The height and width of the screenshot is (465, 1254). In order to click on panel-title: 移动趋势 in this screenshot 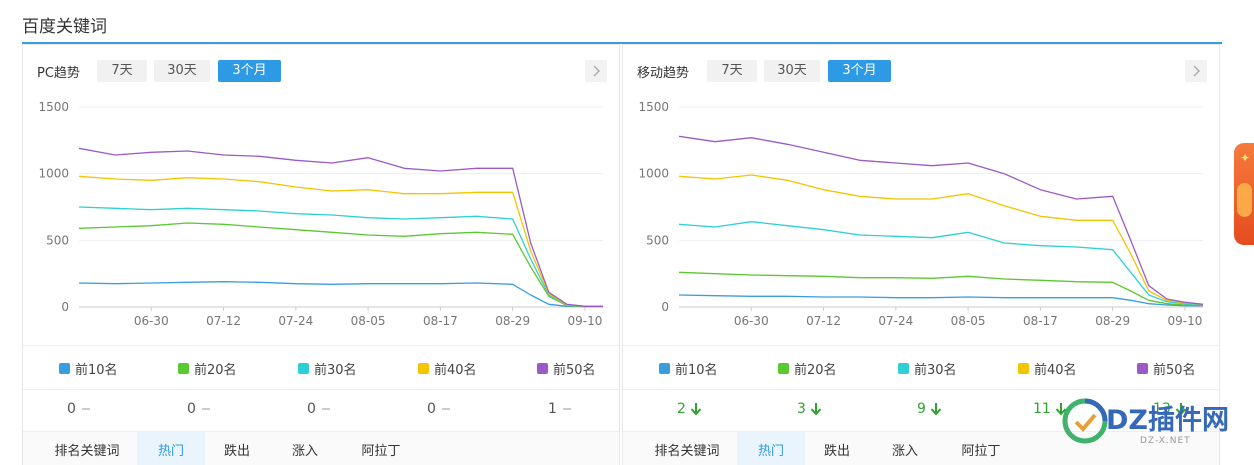, I will do `click(663, 73)`.